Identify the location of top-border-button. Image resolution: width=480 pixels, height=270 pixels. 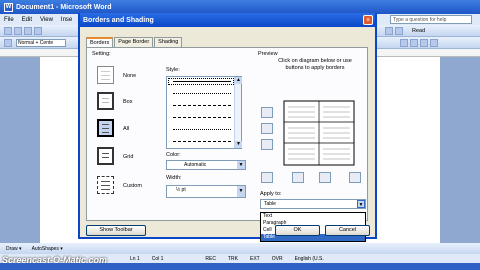
(267, 112).